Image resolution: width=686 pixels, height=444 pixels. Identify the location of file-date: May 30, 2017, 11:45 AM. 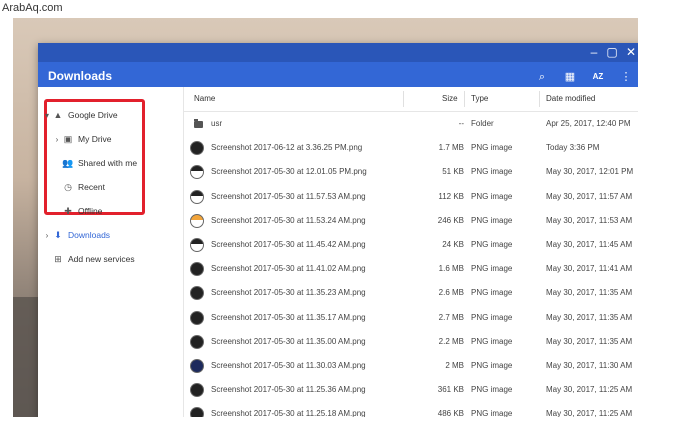
(589, 244).